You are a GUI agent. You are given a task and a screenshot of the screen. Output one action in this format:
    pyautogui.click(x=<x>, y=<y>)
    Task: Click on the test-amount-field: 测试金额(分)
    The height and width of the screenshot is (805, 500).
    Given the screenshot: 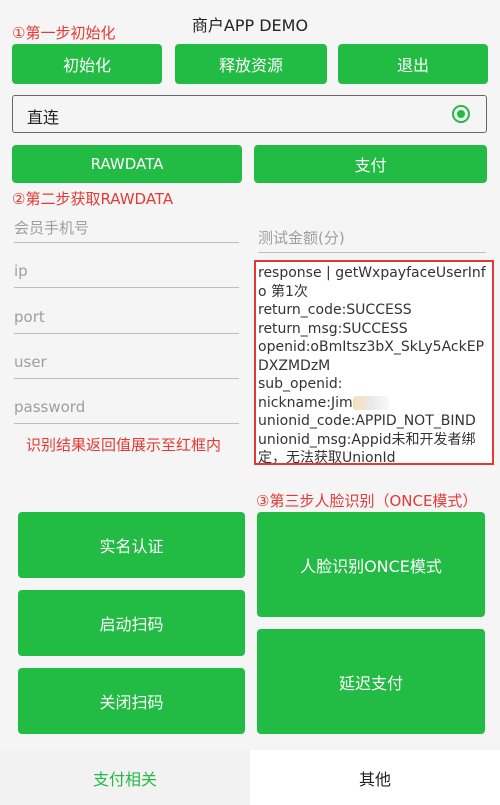 What is the action you would take?
    pyautogui.click(x=372, y=238)
    